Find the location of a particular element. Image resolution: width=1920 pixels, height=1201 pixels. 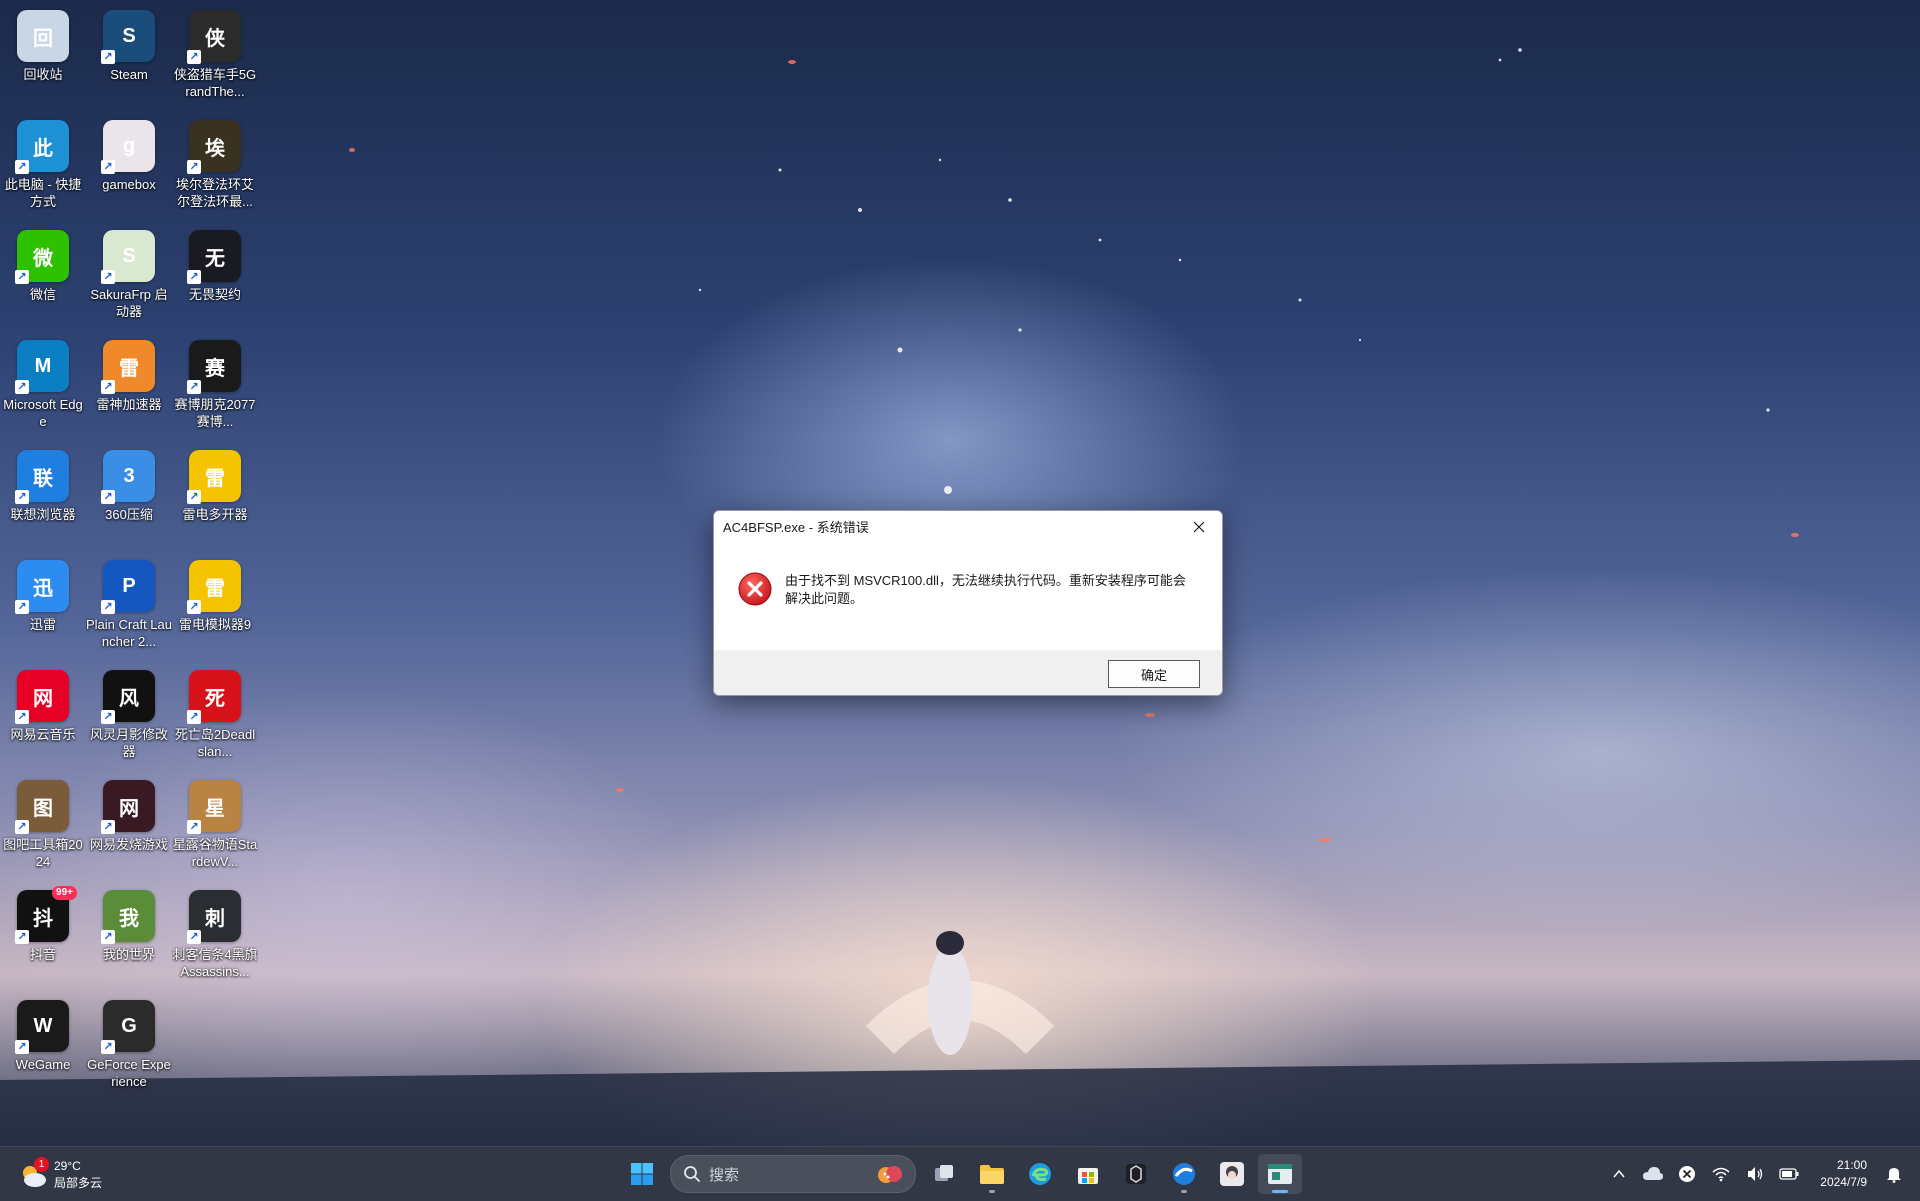

desktop-icon-label: 回收站 is located at coordinates (43, 74).